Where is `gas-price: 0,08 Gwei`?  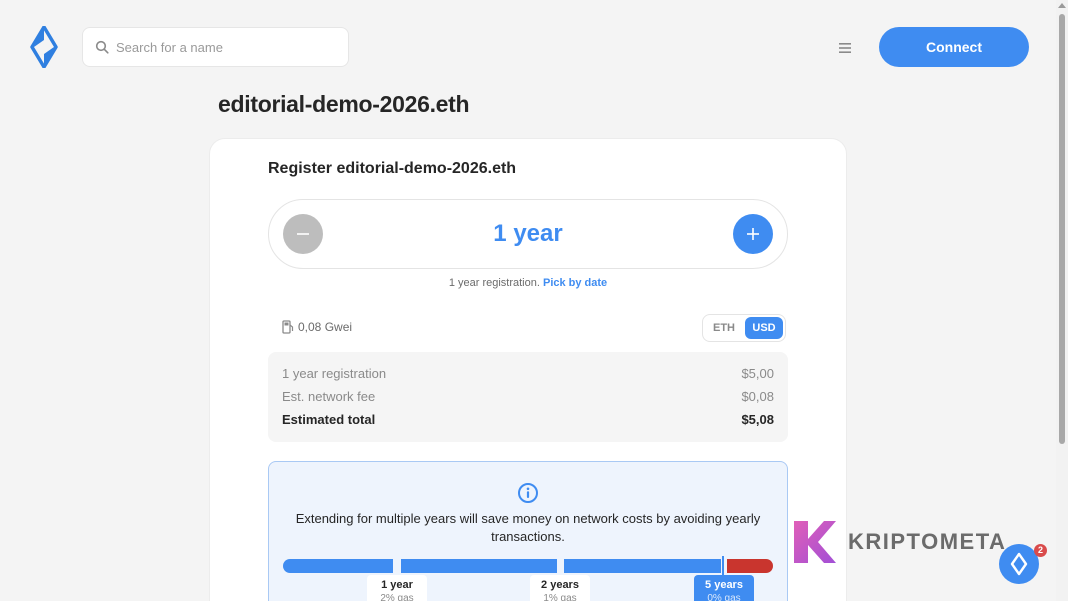 gas-price: 0,08 Gwei is located at coordinates (317, 327).